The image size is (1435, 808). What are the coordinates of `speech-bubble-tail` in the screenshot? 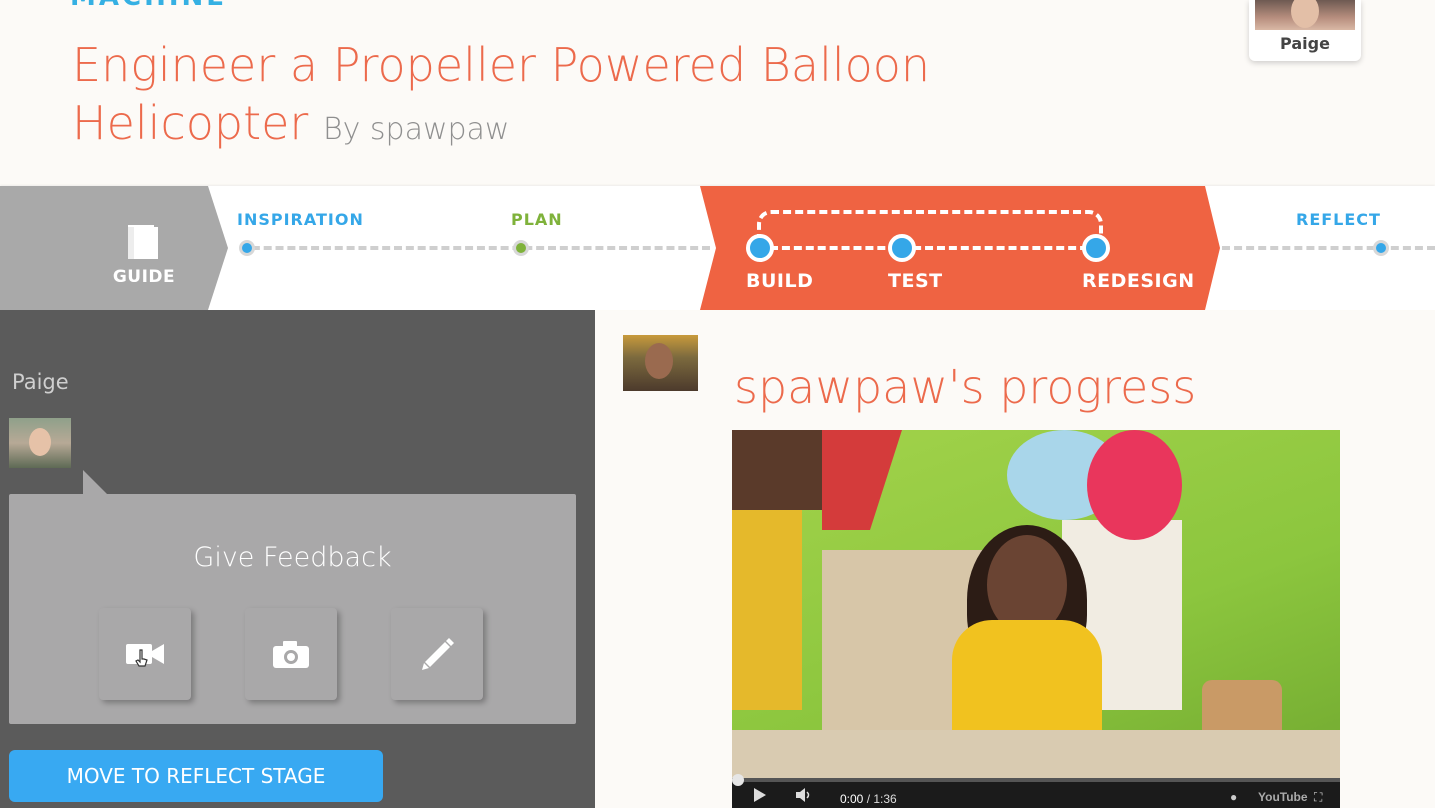 It's located at (95, 482).